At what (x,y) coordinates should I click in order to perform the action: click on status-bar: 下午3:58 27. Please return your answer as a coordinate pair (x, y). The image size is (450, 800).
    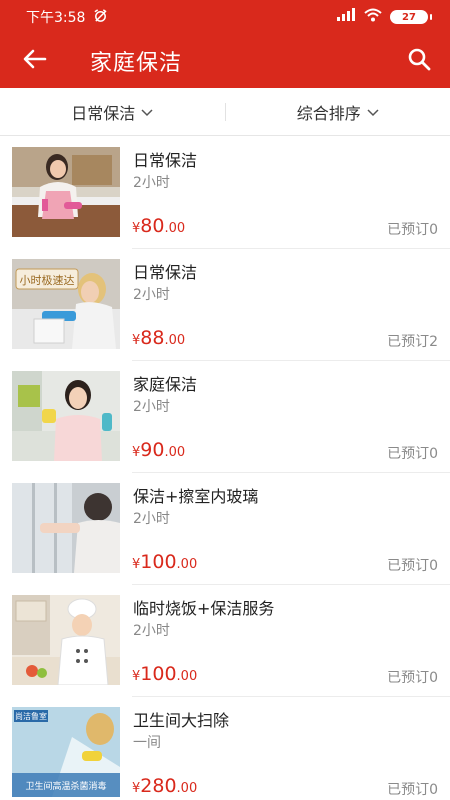
    Looking at the image, I should click on (225, 17).